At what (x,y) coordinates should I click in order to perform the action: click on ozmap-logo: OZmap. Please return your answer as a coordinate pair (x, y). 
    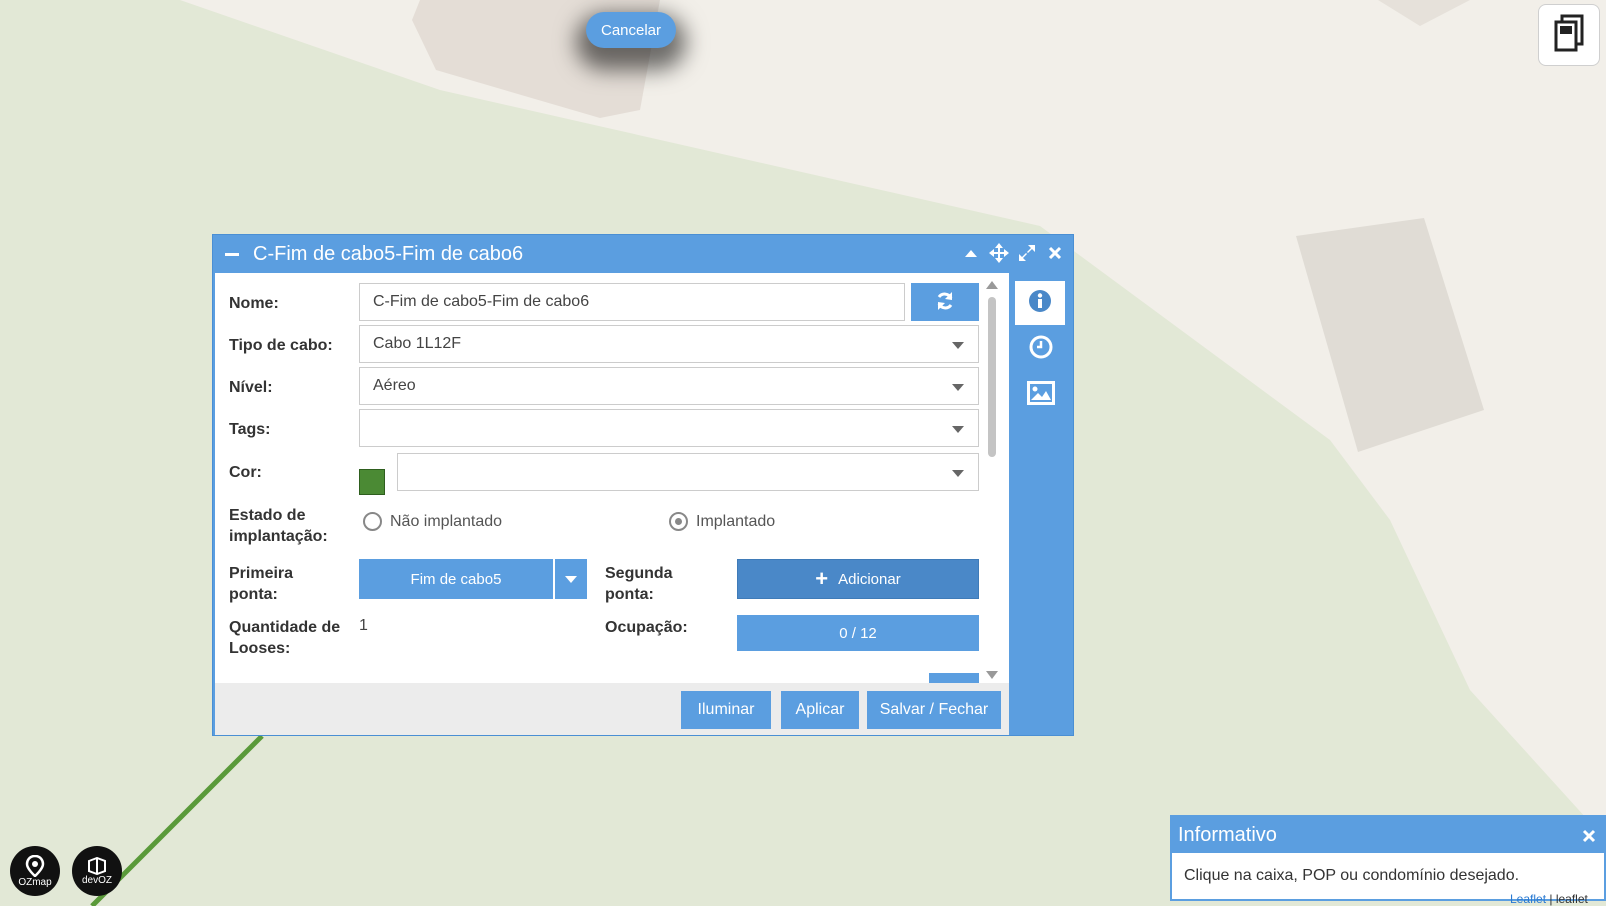
    Looking at the image, I should click on (35, 871).